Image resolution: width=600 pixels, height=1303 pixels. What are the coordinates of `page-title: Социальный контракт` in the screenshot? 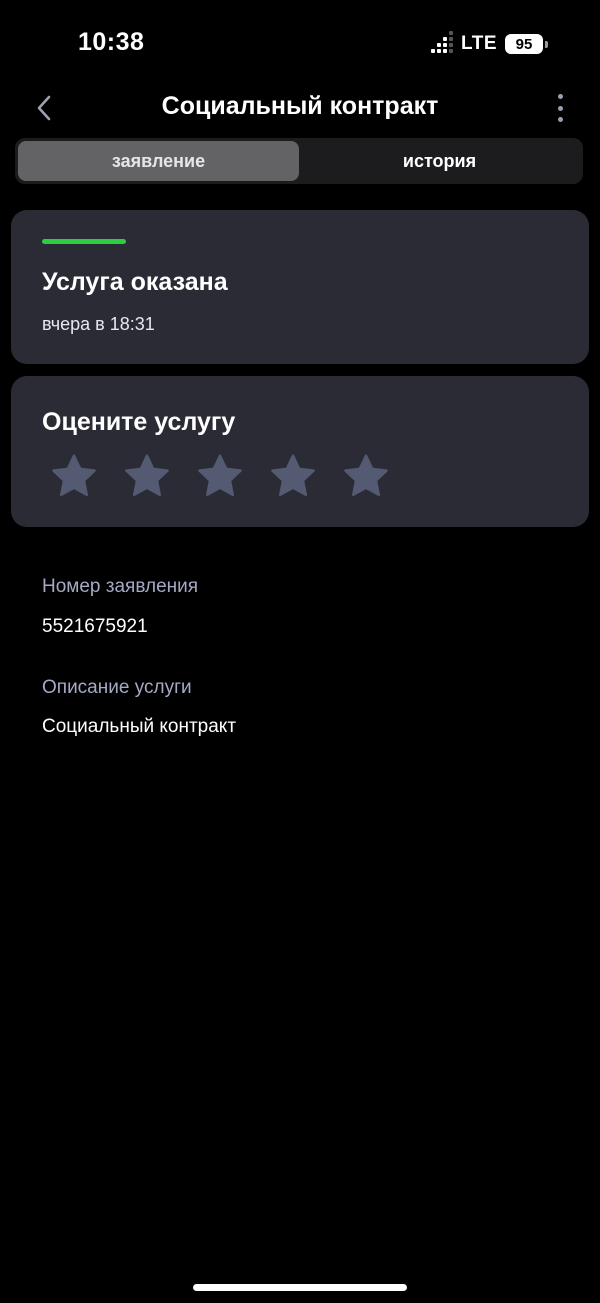 It's located at (300, 106).